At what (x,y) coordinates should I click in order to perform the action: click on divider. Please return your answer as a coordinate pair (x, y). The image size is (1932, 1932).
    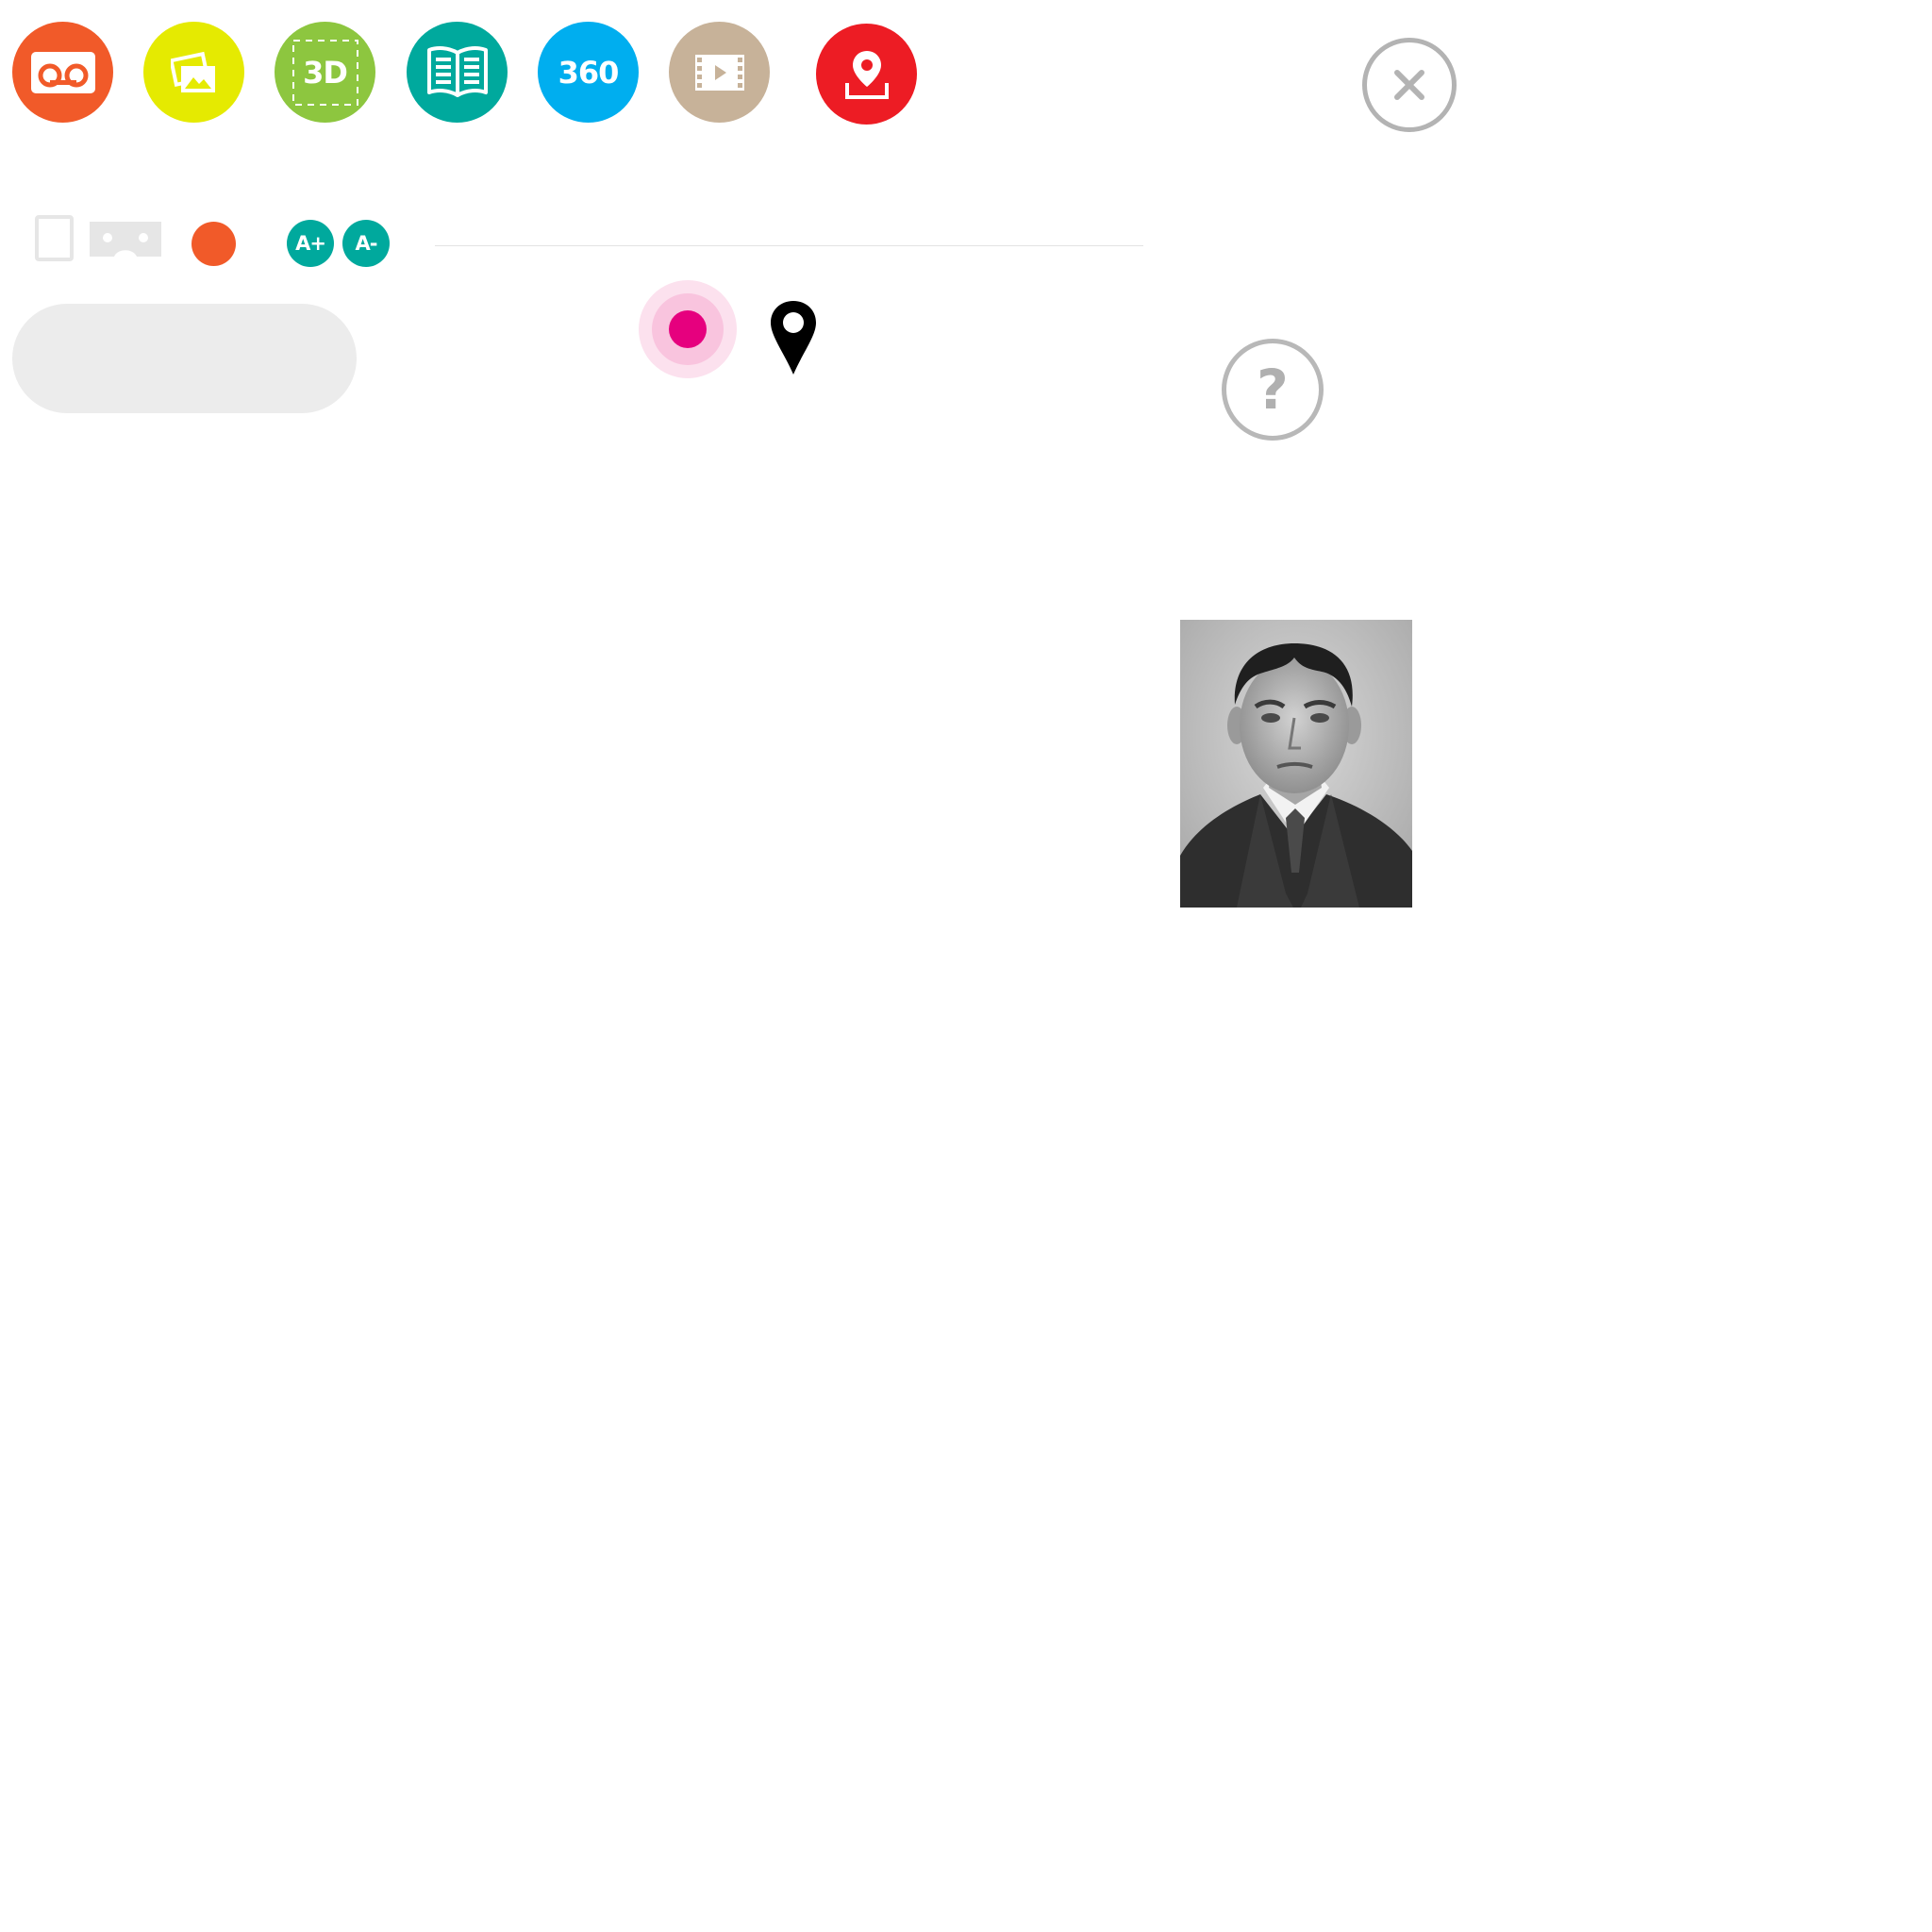
    Looking at the image, I should click on (789, 246).